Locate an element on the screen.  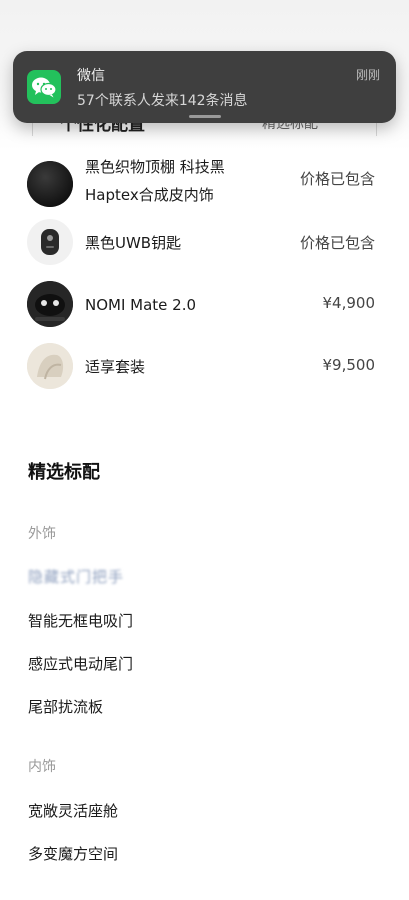
item-name-line1: 黑色UWB钥匙 is located at coordinates (133, 243).